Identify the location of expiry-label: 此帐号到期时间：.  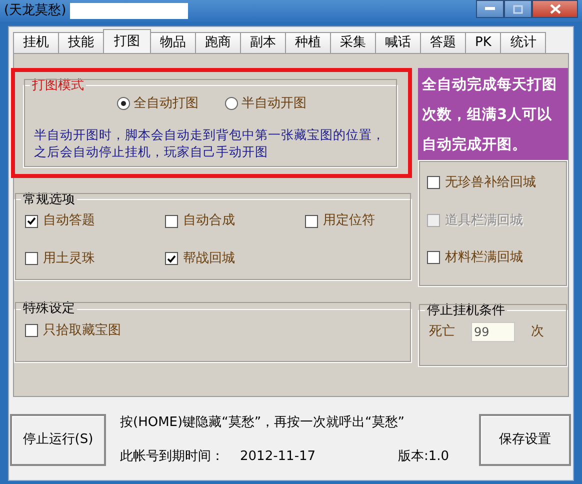
(172, 457).